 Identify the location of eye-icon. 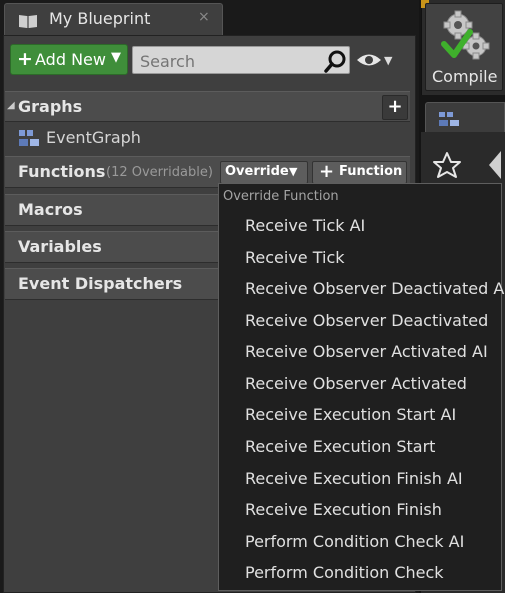
(369, 62).